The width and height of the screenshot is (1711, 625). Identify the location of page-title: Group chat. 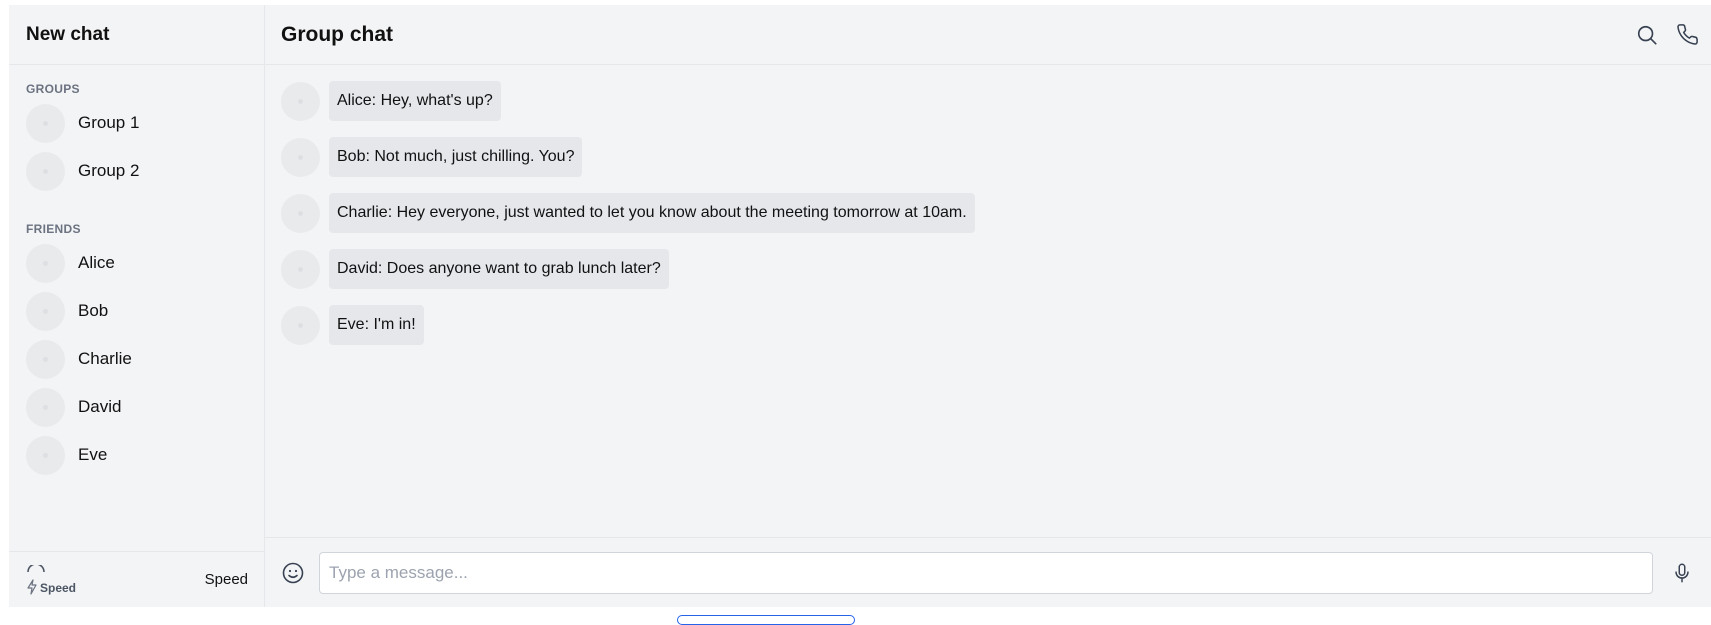
(337, 34).